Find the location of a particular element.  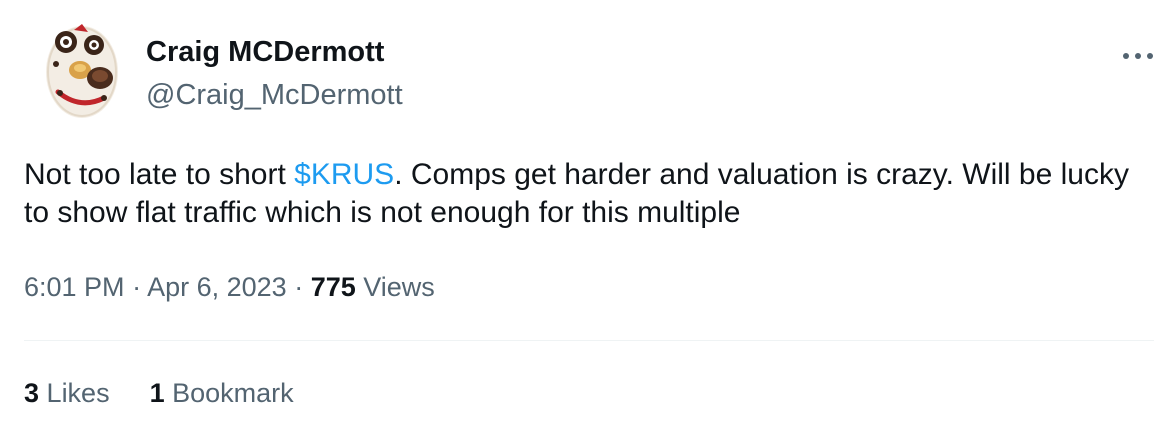

tweet-metadata: 6:01 PM · Apr 6, 2023 · 775 Views is located at coordinates (229, 287).